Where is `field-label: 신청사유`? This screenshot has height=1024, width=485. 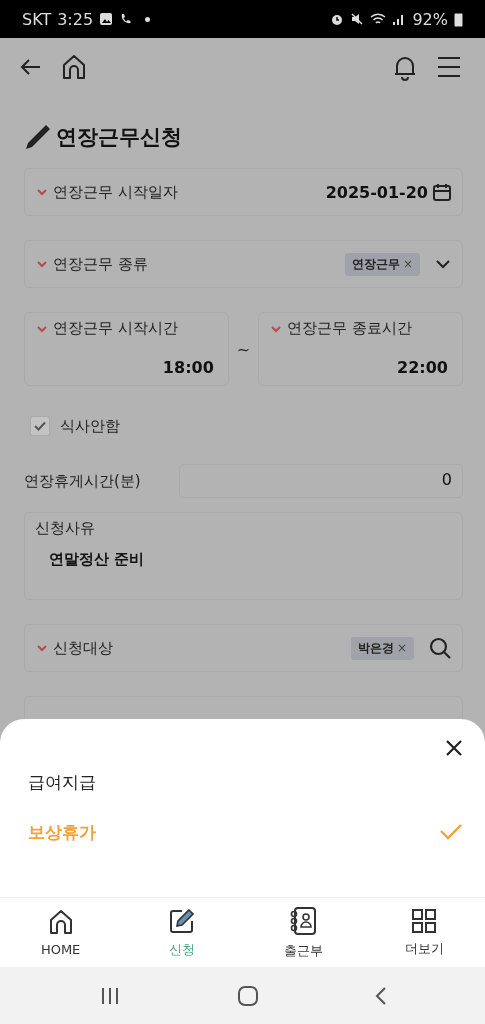 field-label: 신청사유 is located at coordinates (65, 528).